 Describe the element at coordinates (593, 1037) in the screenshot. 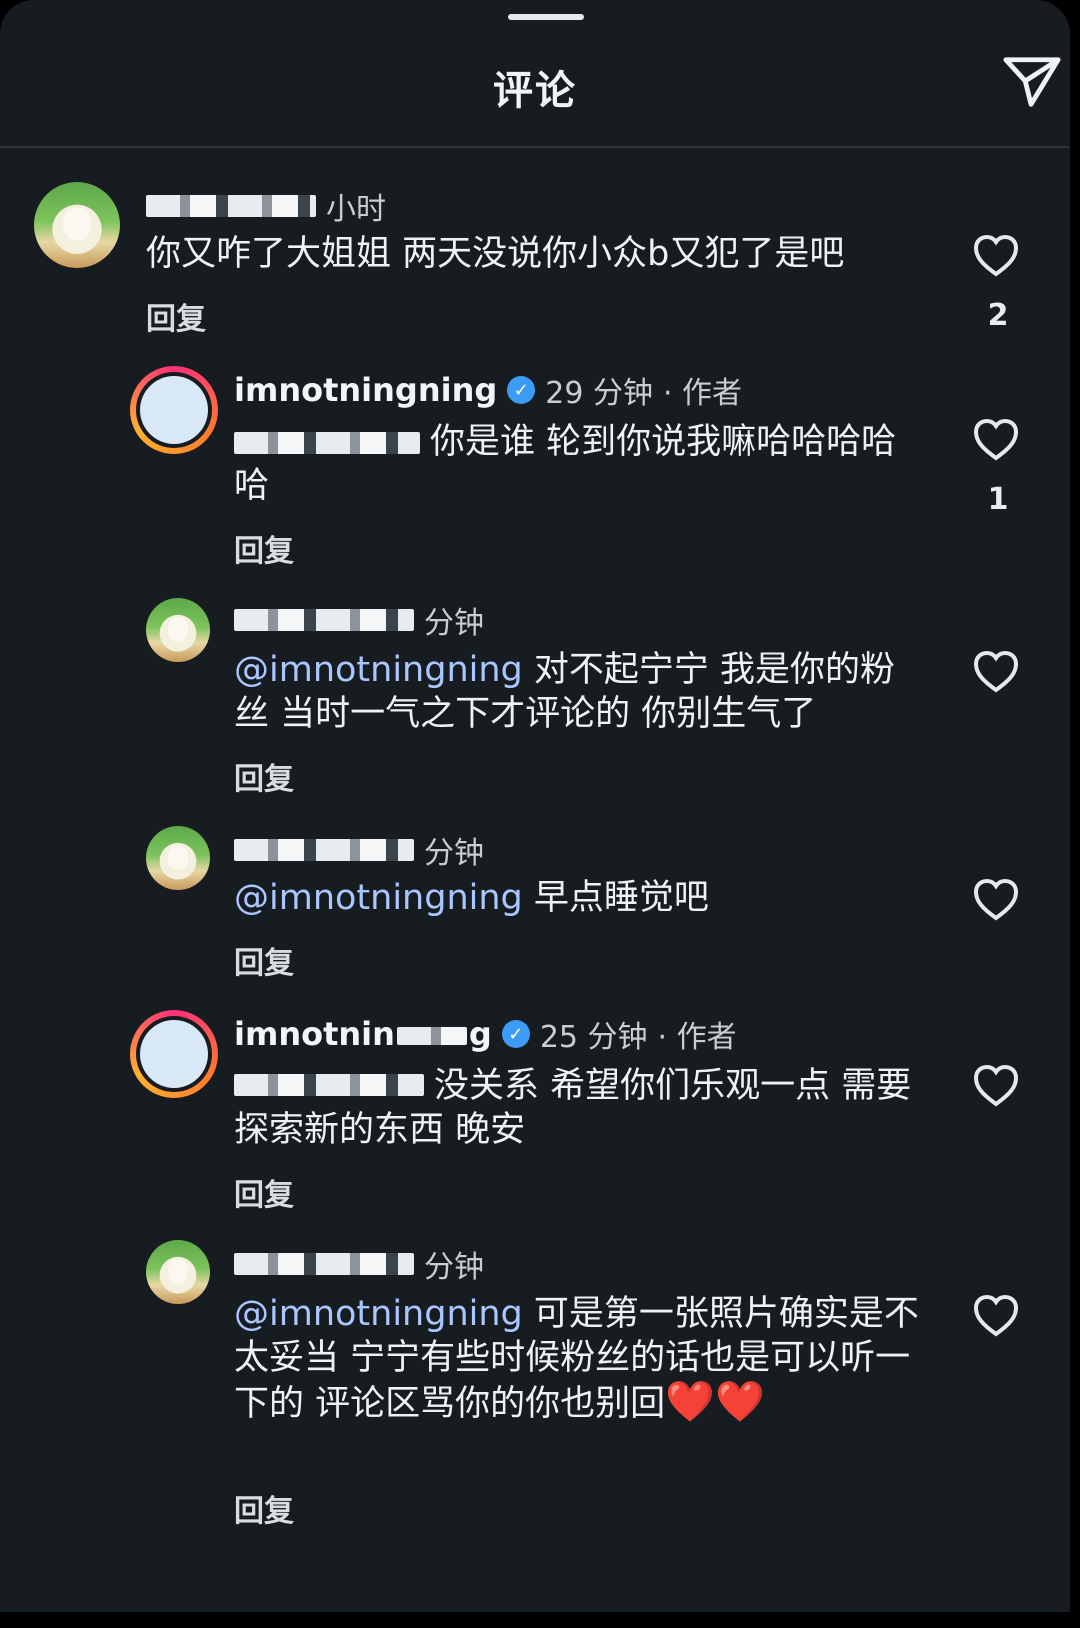

I see `comment-time: 25 分钟` at that location.